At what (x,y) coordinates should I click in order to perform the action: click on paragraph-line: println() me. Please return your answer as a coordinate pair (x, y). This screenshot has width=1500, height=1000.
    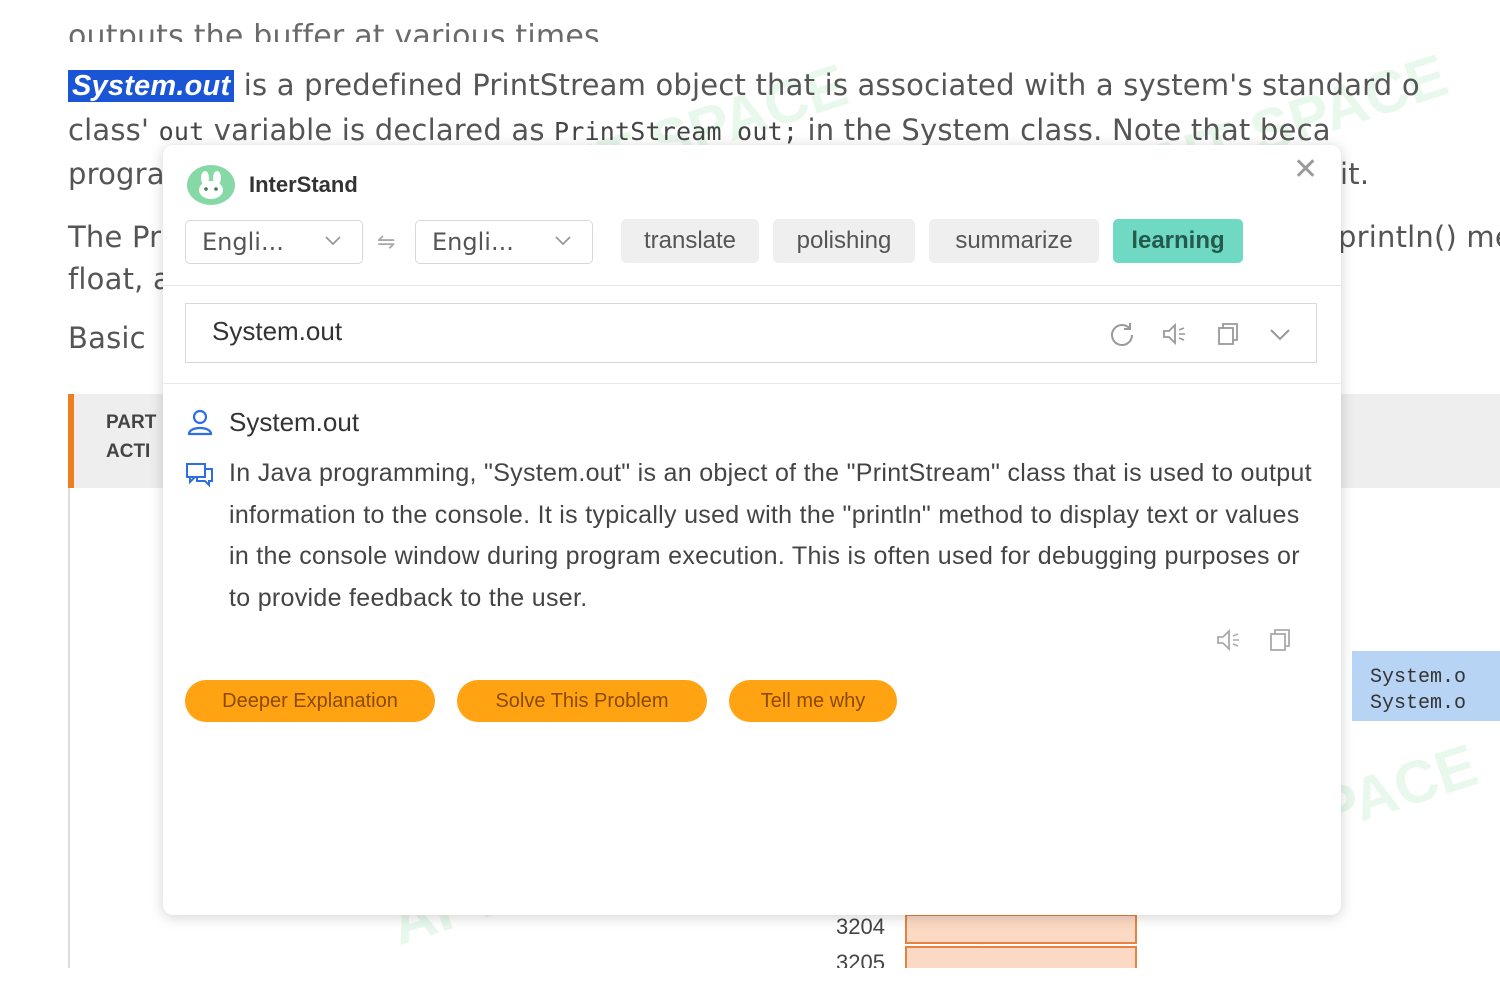
    Looking at the image, I should click on (1419, 237).